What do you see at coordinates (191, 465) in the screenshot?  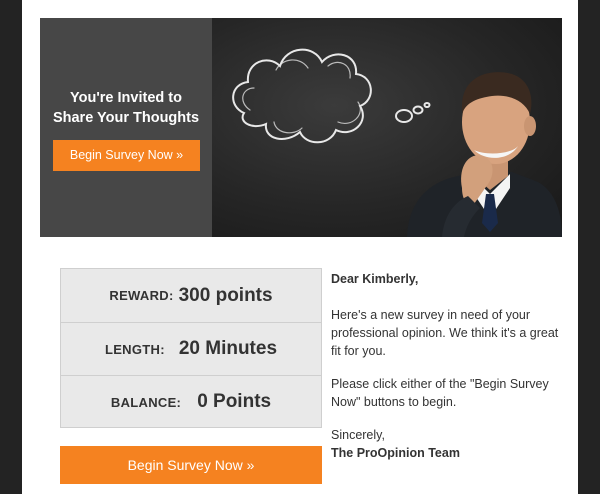 I see `begin-survey-button: Begin Survey Now »` at bounding box center [191, 465].